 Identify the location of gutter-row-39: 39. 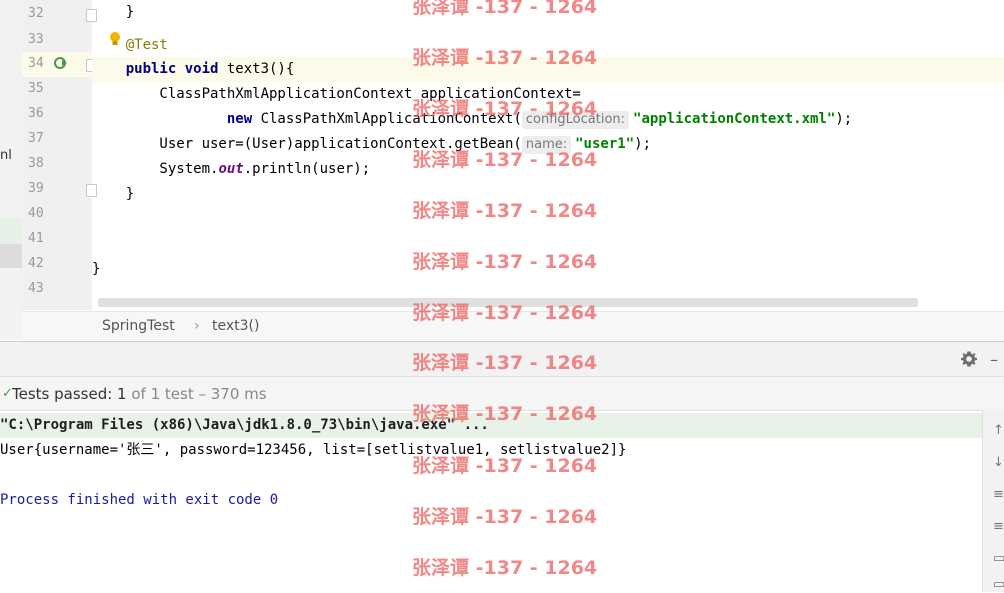
(59, 189).